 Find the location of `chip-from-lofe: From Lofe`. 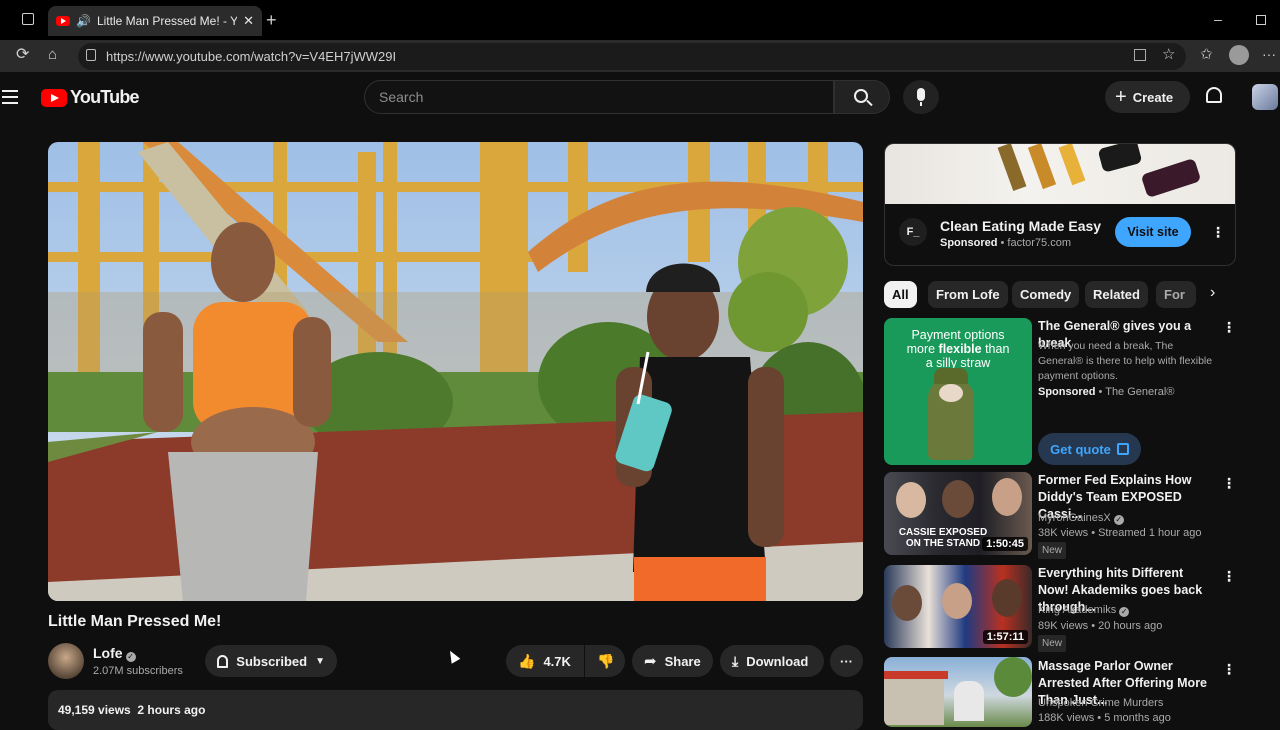

chip-from-lofe: From Lofe is located at coordinates (968, 294).